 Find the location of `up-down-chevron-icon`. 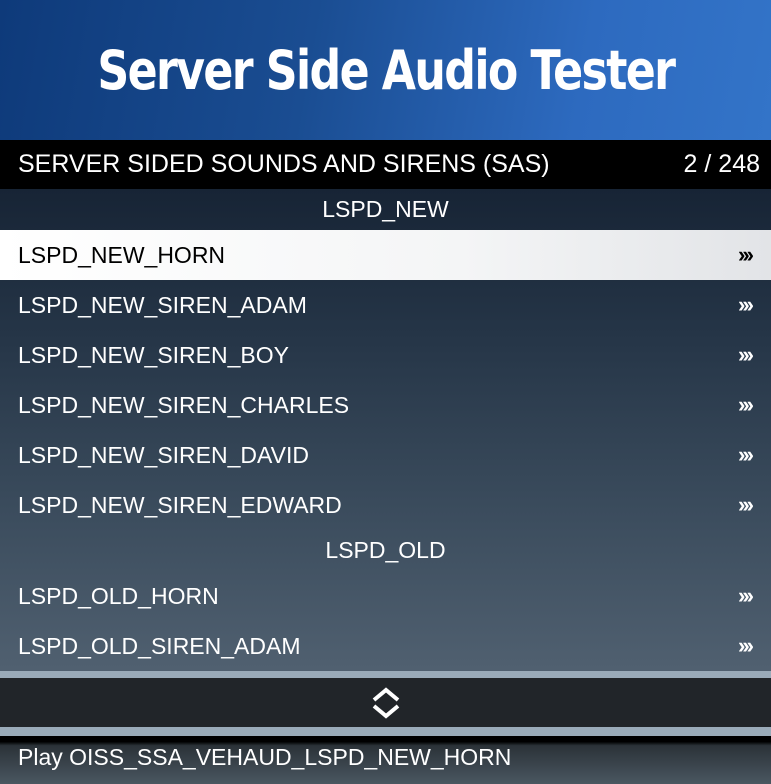

up-down-chevron-icon is located at coordinates (385, 702).